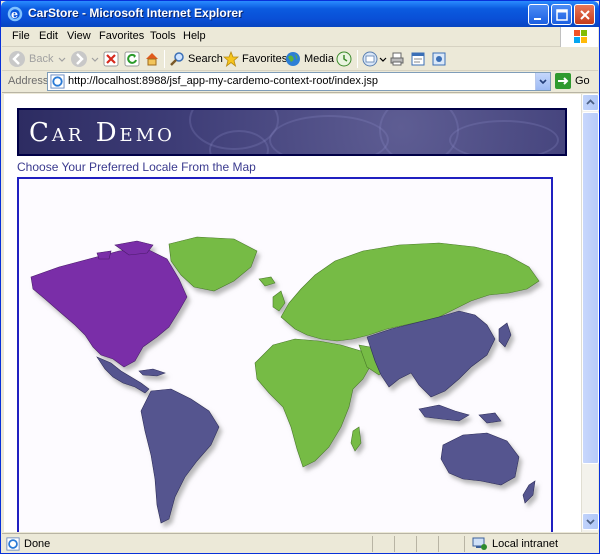 Image resolution: width=600 pixels, height=554 pixels. I want to click on mail-button, so click(375, 59).